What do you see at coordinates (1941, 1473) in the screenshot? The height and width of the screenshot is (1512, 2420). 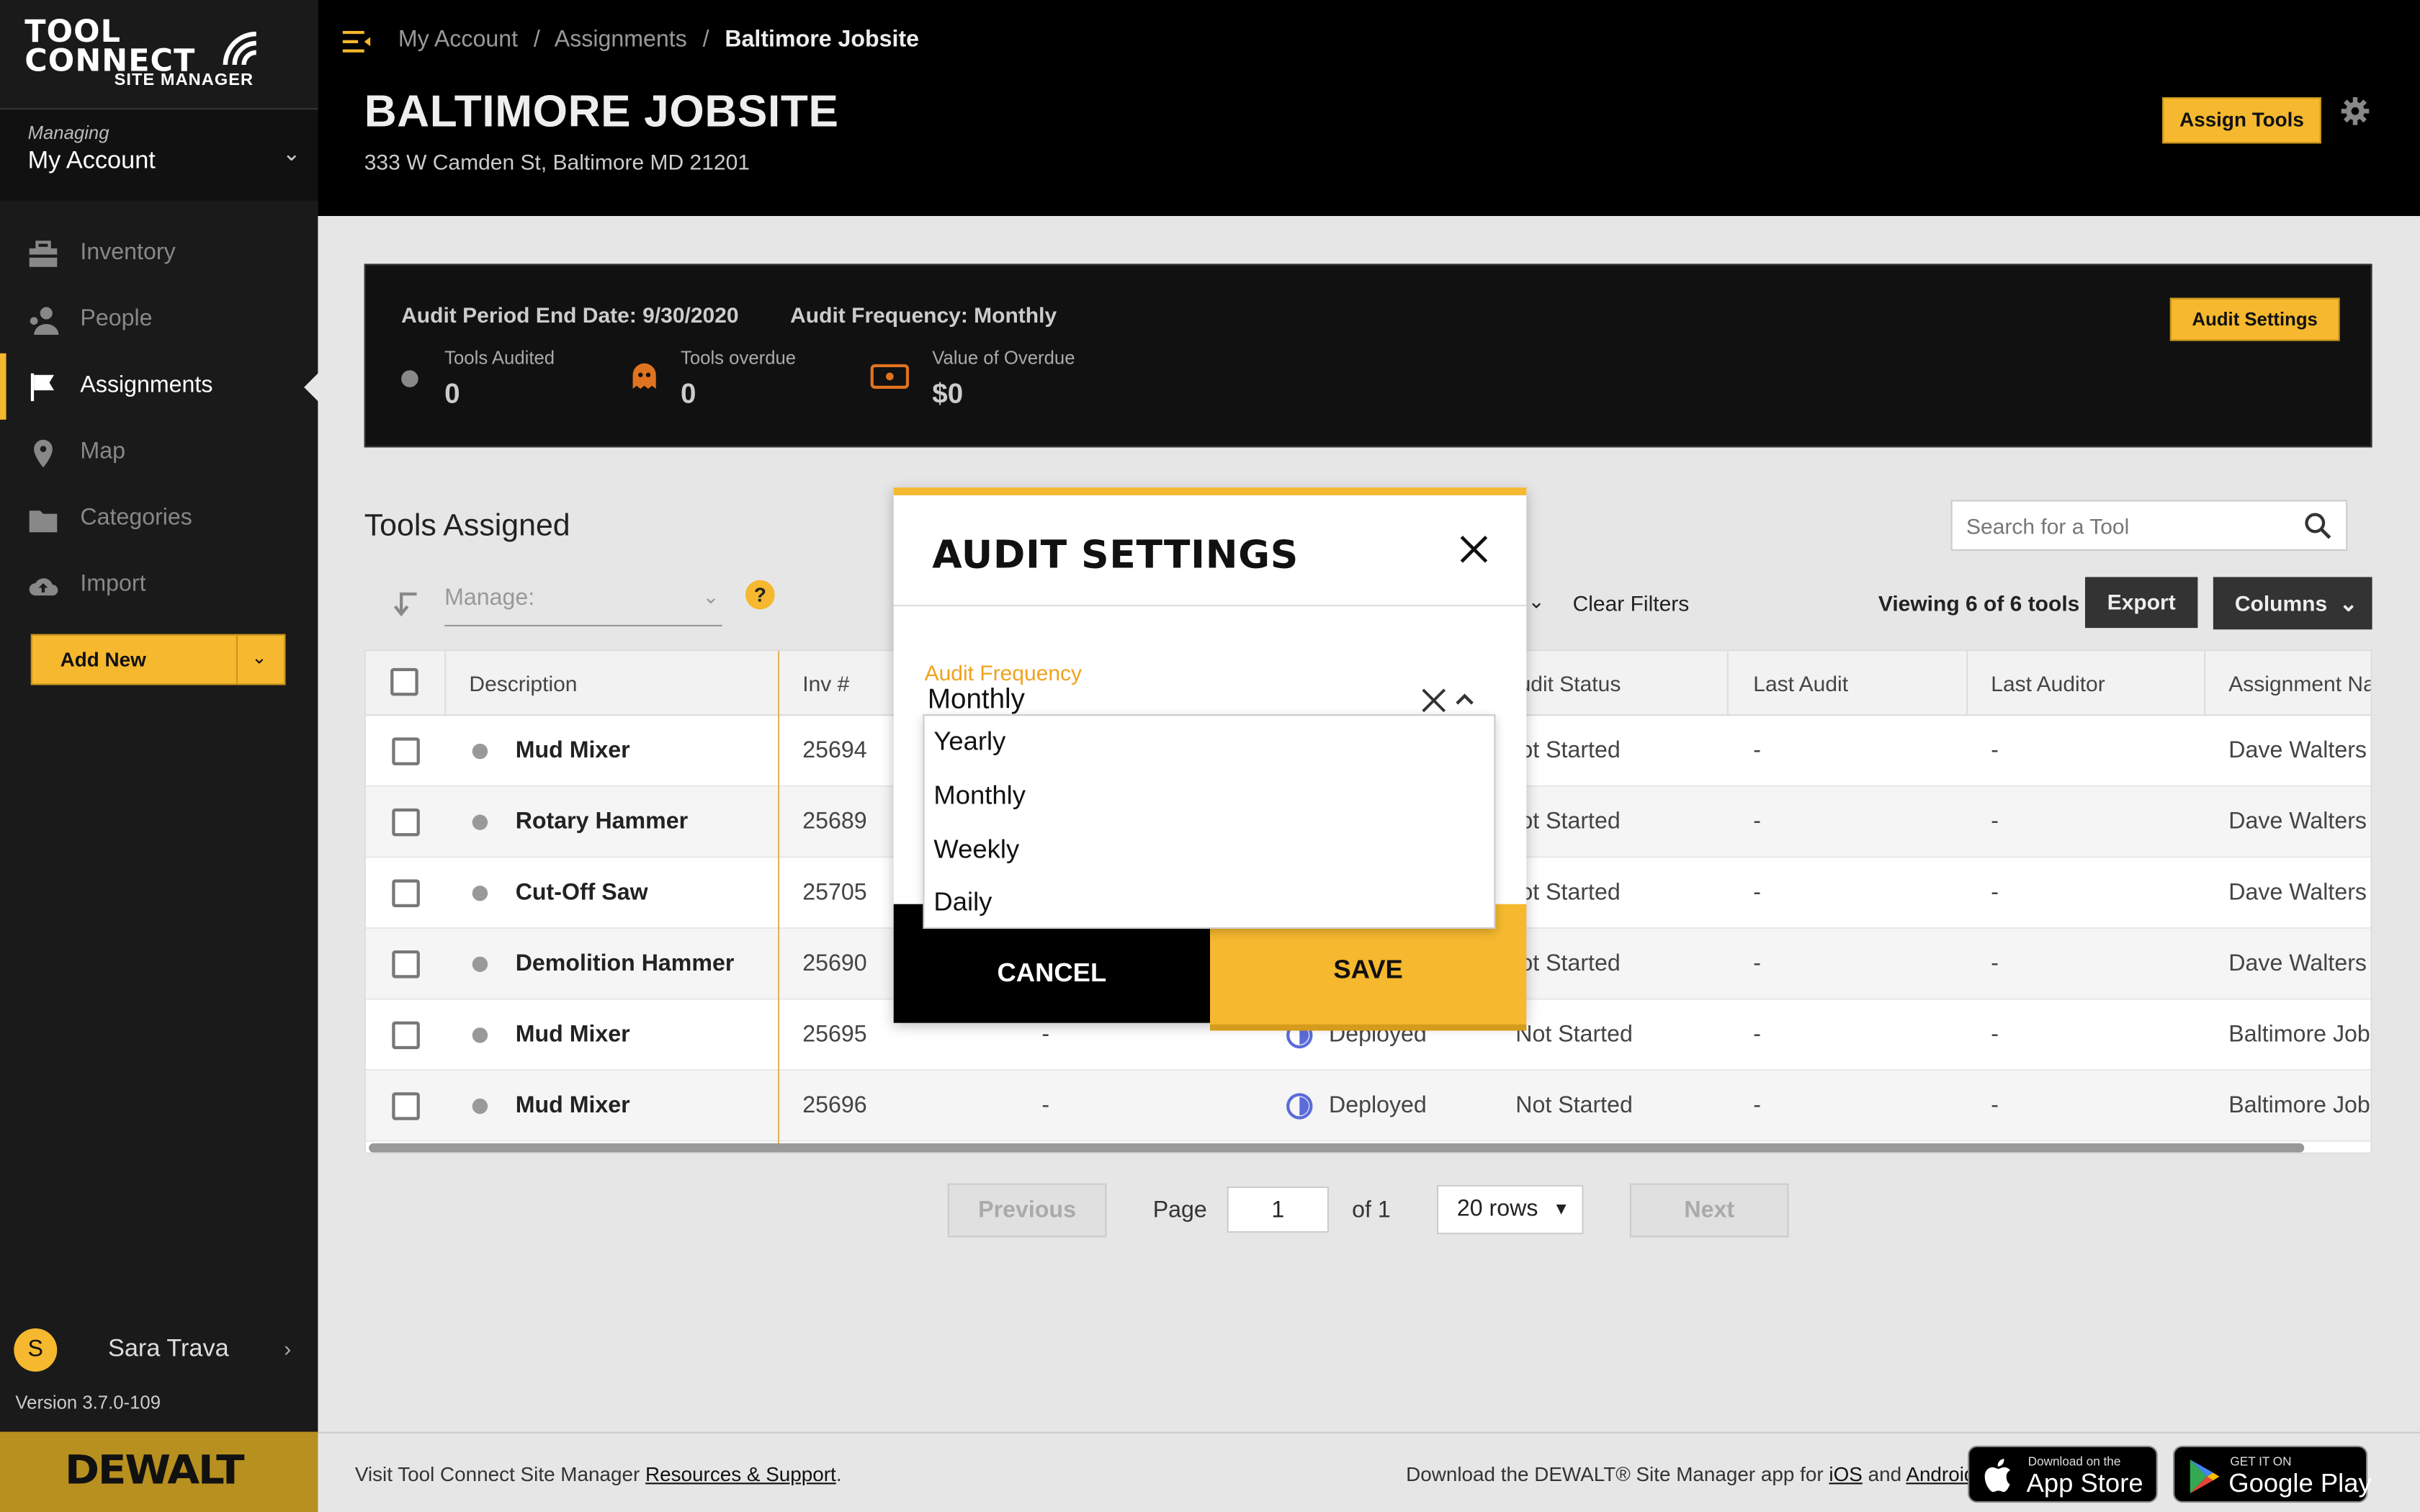 I see `android-link: Android` at bounding box center [1941, 1473].